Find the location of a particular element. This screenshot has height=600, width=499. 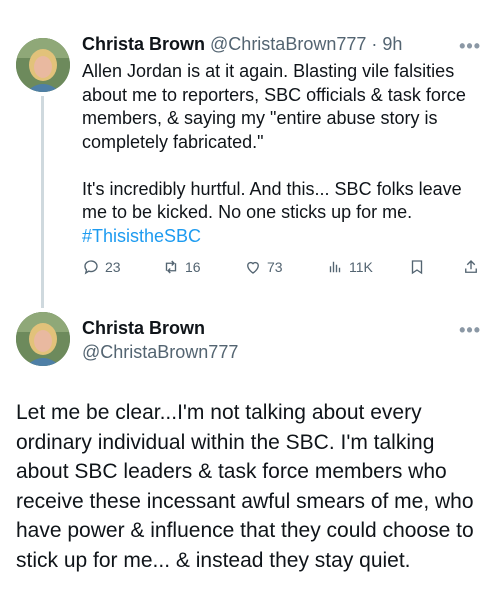

heart-icon is located at coordinates (253, 267).